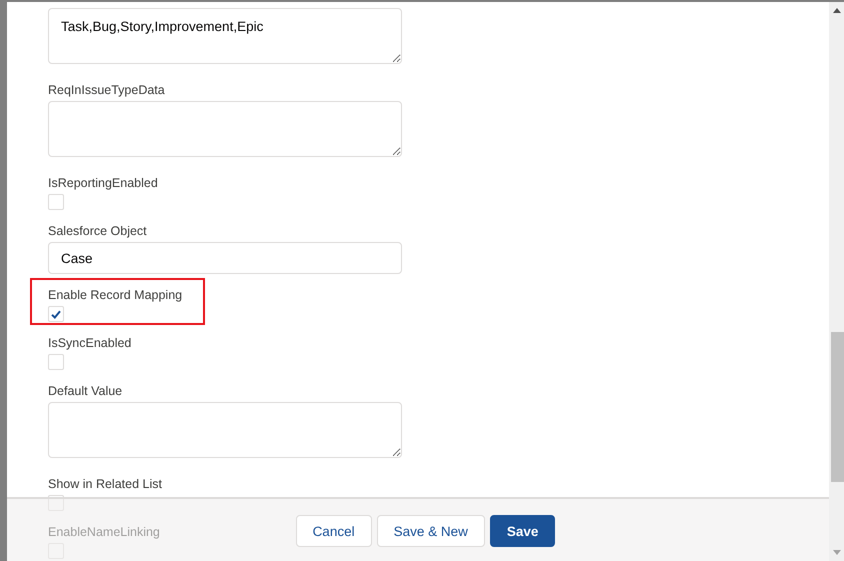 The height and width of the screenshot is (561, 844). I want to click on field-label: Salesforce Object, so click(97, 231).